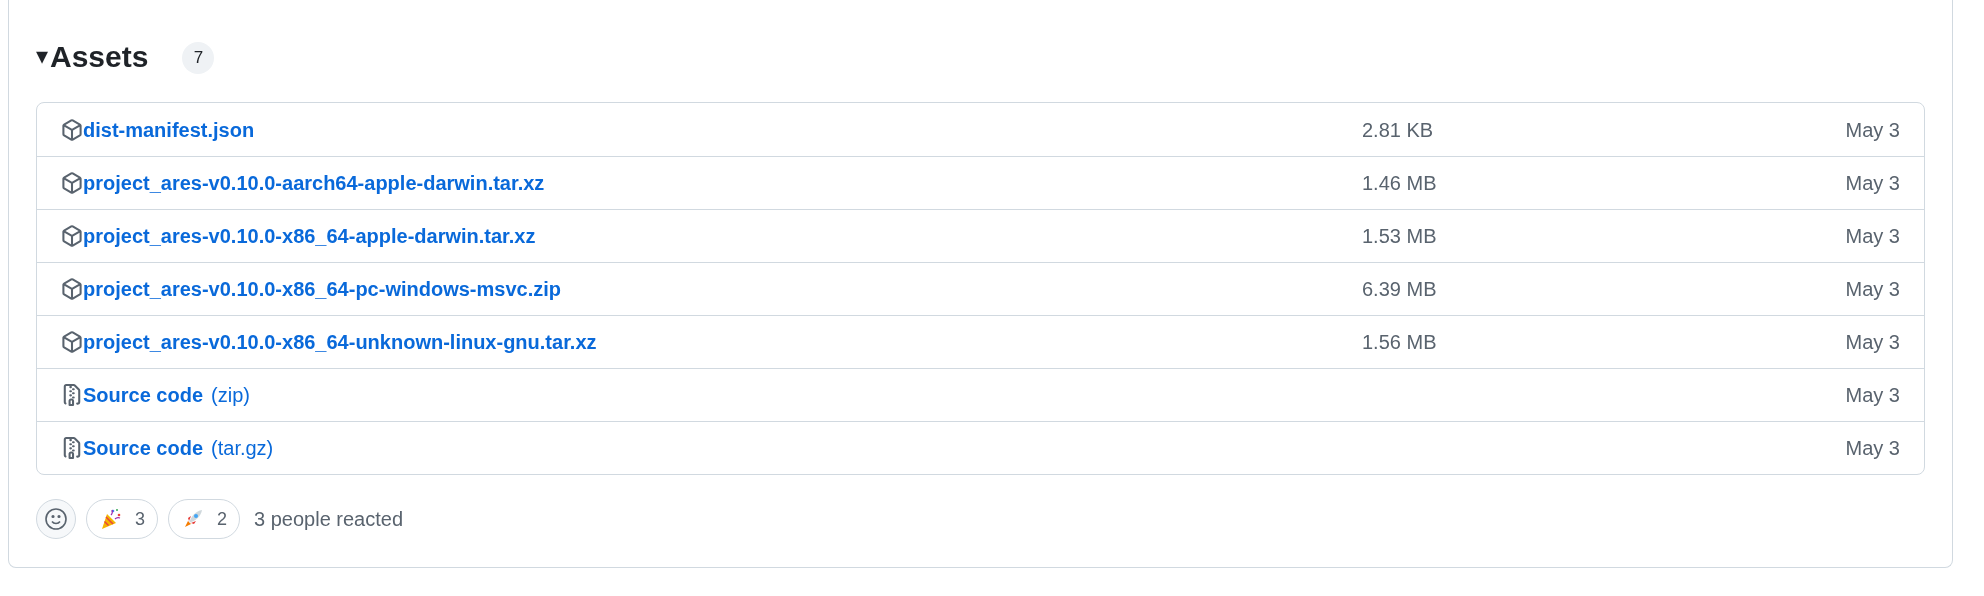 The height and width of the screenshot is (596, 1984). Describe the element at coordinates (340, 342) in the screenshot. I see `asset-link: project_ares-v0.10.0-x86_64-unknown-linux-gnu.tar.xz` at that location.